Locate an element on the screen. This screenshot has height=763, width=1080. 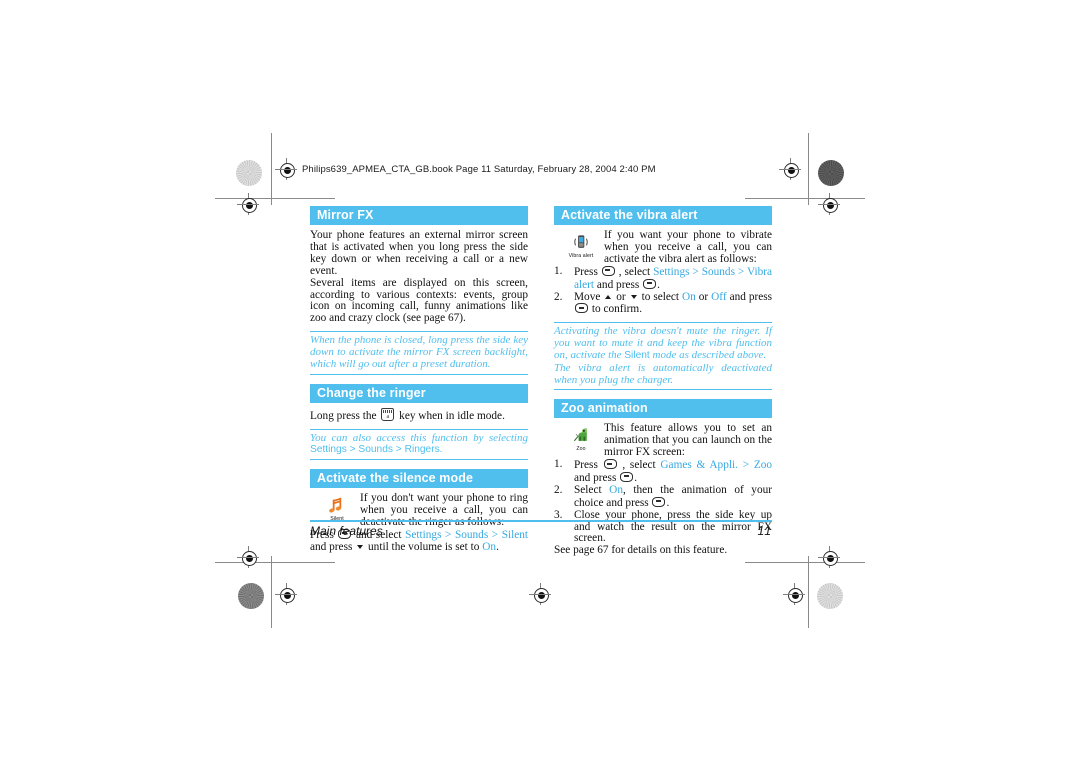
silence-value-on: On is located at coordinates (489, 546).